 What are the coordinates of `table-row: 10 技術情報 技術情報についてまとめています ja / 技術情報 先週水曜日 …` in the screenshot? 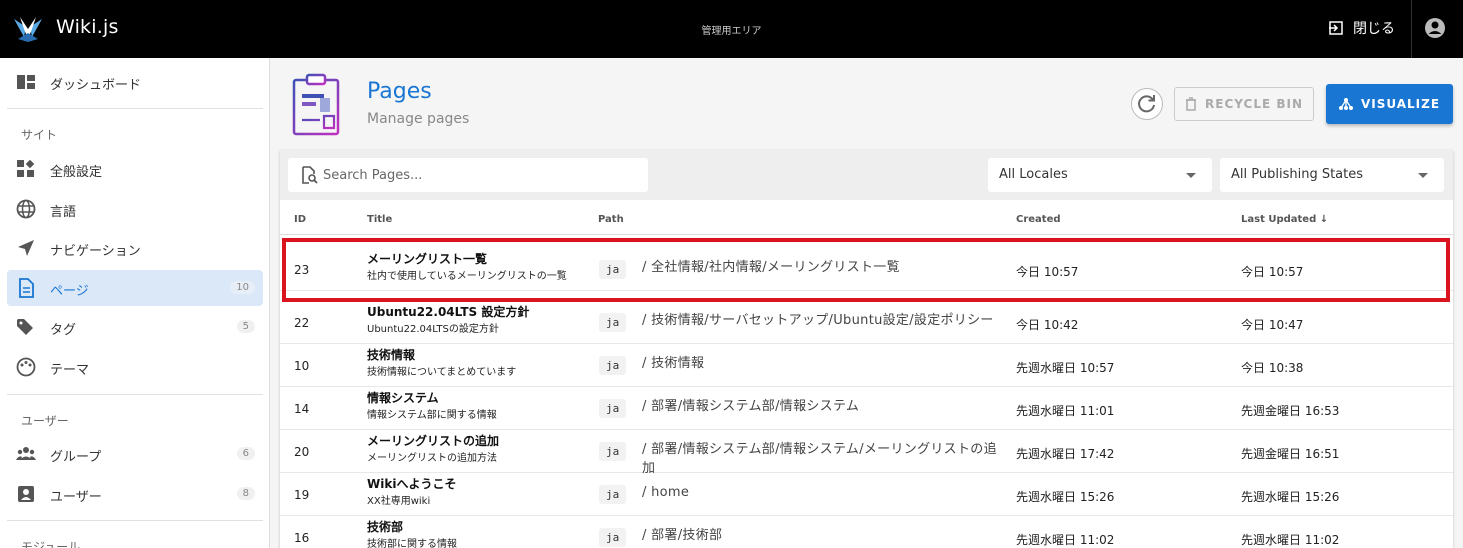 It's located at (866, 365).